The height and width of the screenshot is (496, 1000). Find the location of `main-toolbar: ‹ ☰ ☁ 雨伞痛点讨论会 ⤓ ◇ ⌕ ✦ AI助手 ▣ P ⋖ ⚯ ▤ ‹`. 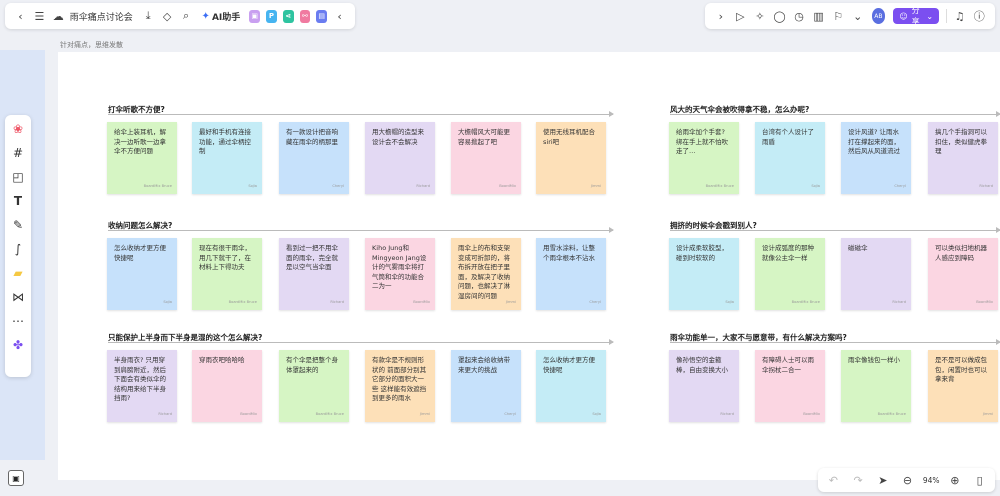

main-toolbar: ‹ ☰ ☁ 雨伞痛点讨论会 ⤓ ◇ ⌕ ✦ AI助手 ▣ P ⋖ ⚯ ▤ ‹ is located at coordinates (180, 16).